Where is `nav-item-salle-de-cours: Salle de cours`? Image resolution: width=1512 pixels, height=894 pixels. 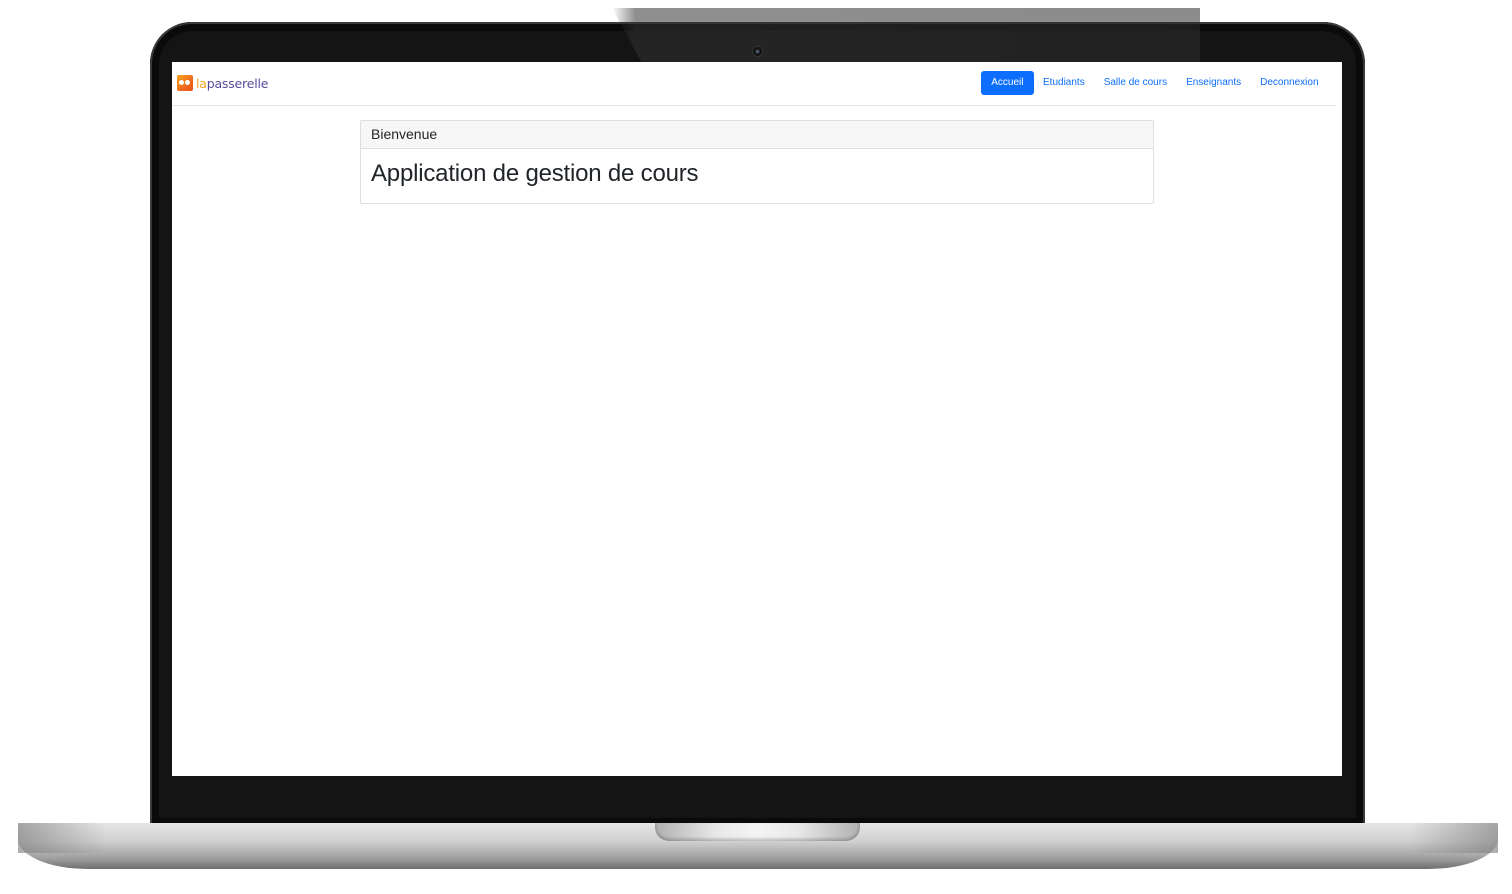 nav-item-salle-de-cours: Salle de cours is located at coordinates (1135, 83).